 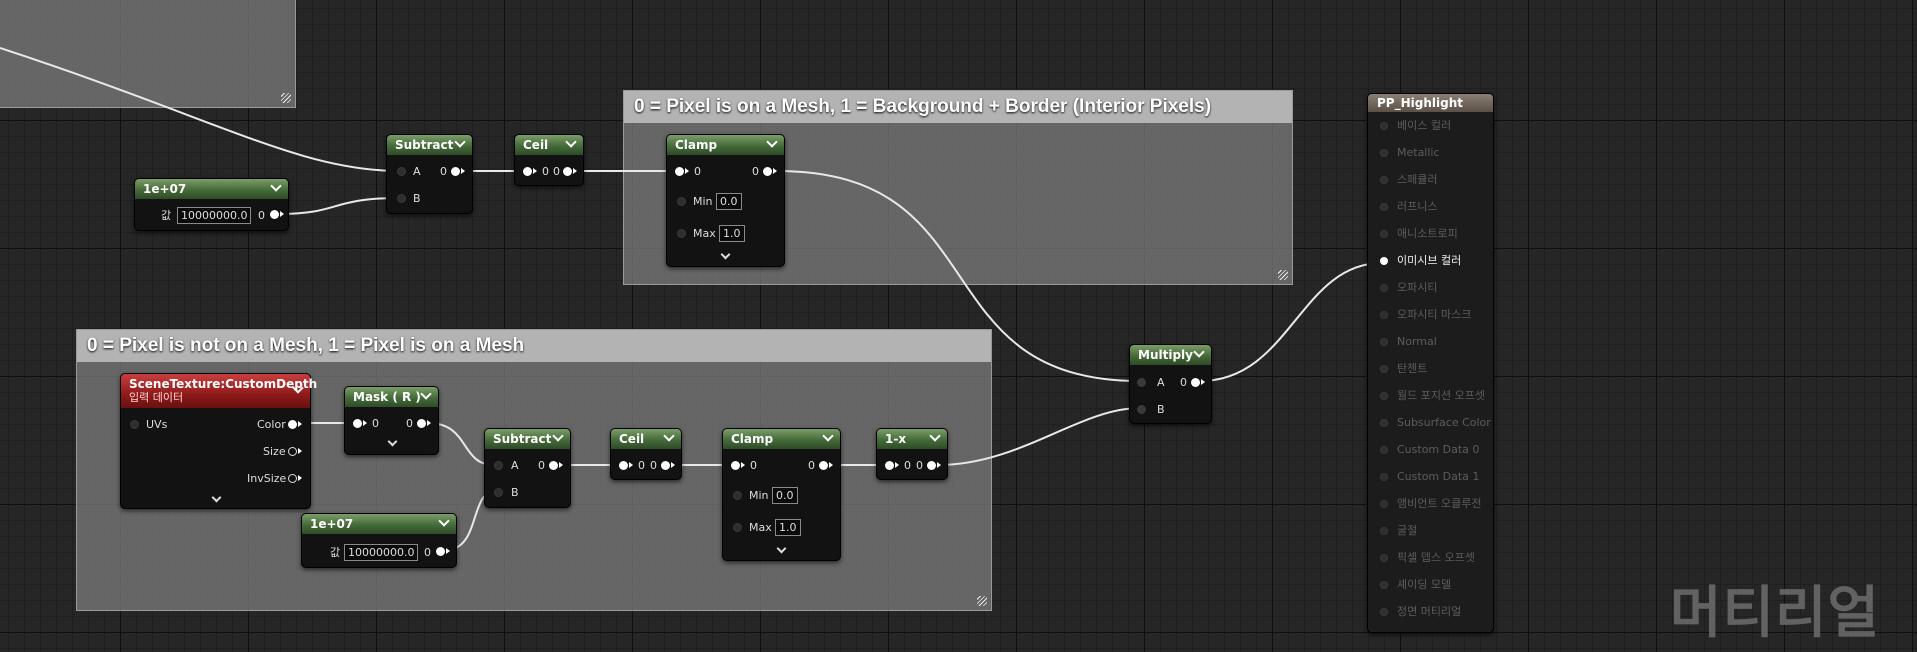 I want to click on multiply-node: Multiply A 0 B, so click(x=1170, y=384).